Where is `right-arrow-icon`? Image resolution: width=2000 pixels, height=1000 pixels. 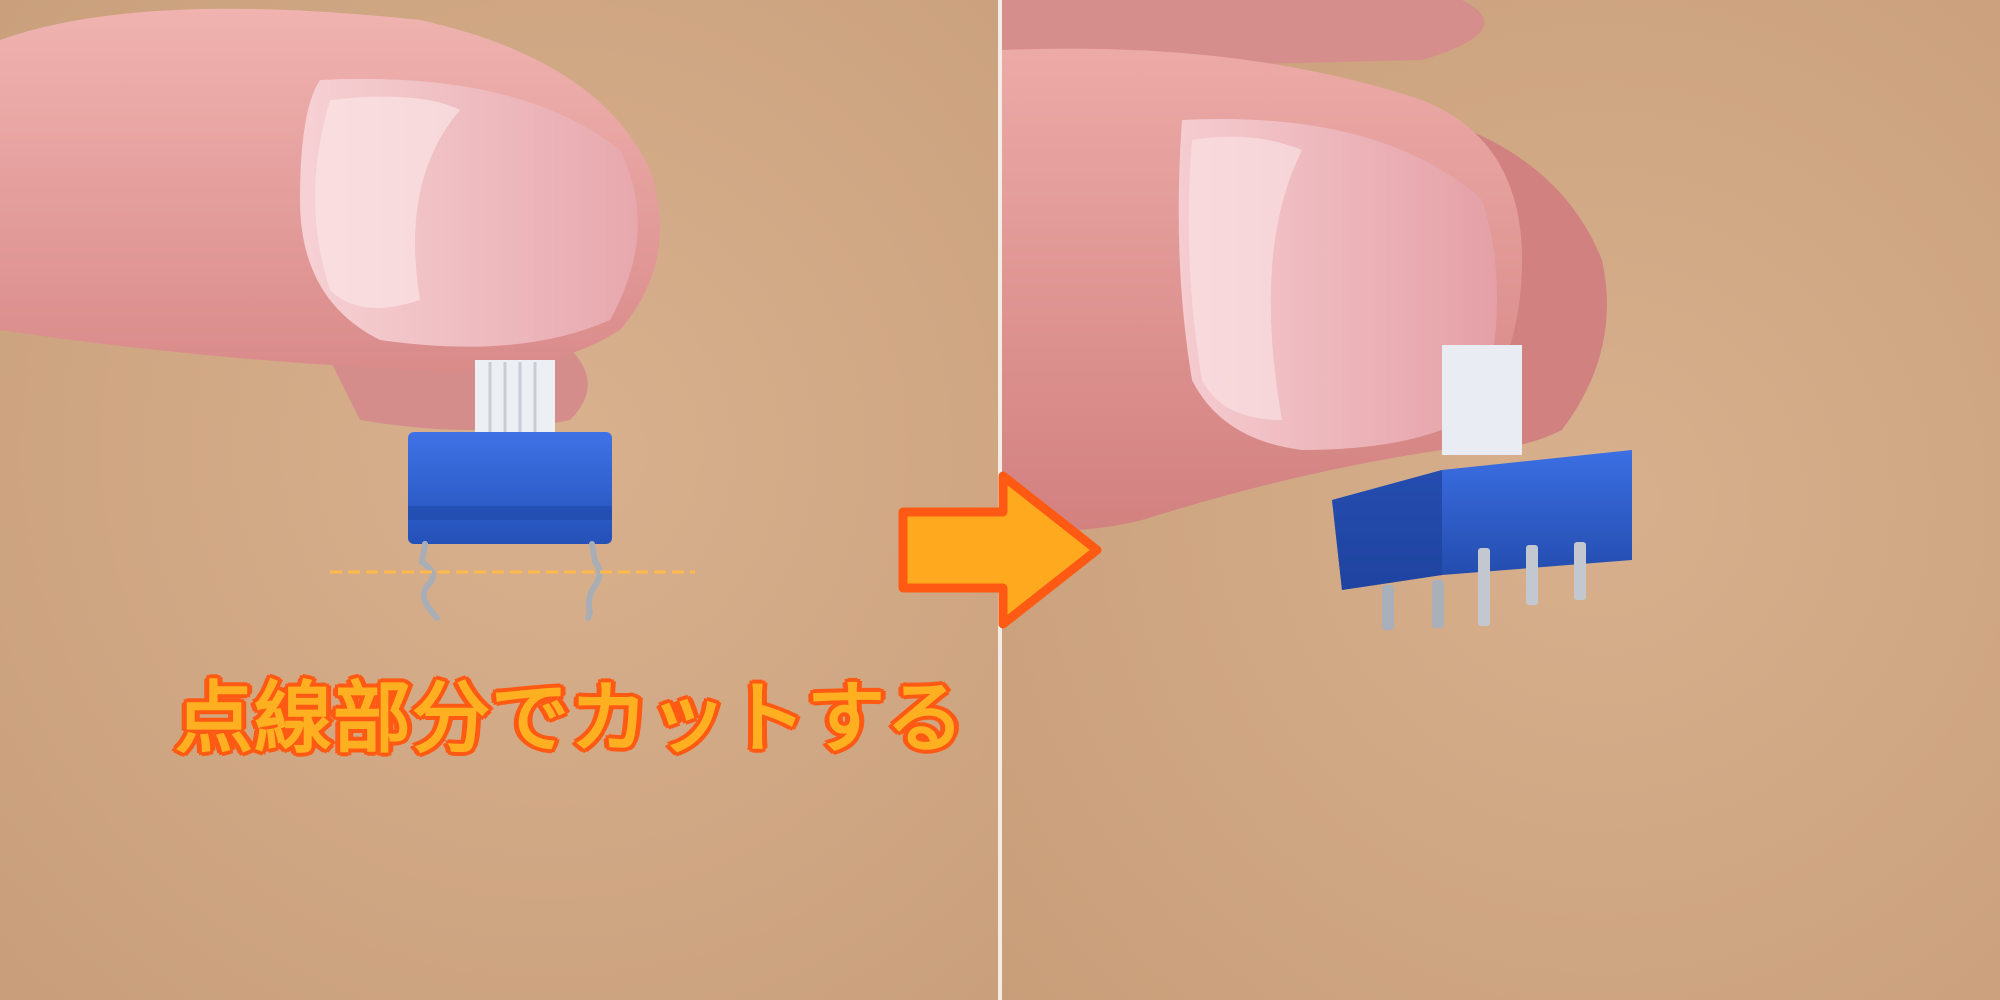 right-arrow-icon is located at coordinates (1000, 550).